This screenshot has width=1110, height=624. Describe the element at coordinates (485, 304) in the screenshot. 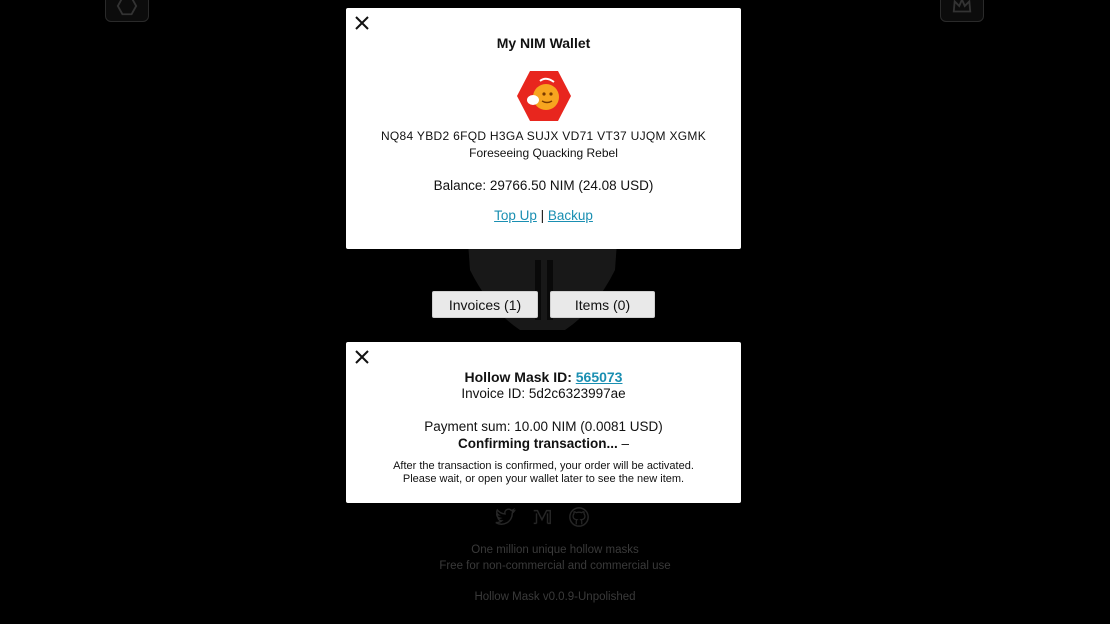

I see `tab-invoices: Invoices (1)` at that location.